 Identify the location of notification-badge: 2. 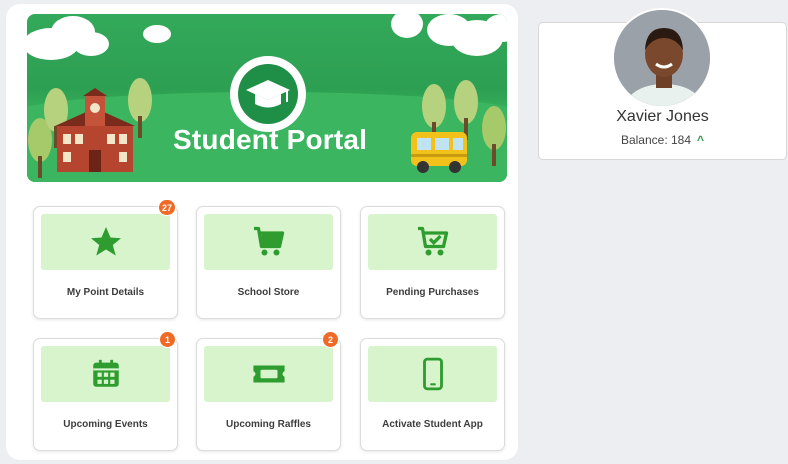
(330, 339).